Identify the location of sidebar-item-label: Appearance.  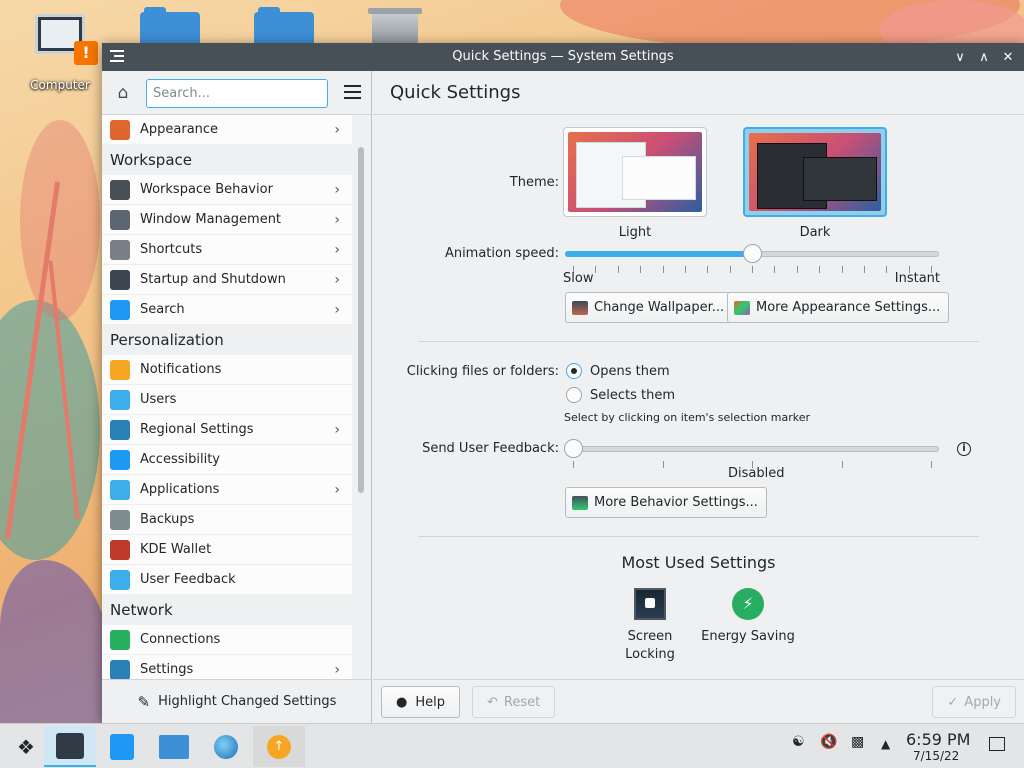
(179, 129).